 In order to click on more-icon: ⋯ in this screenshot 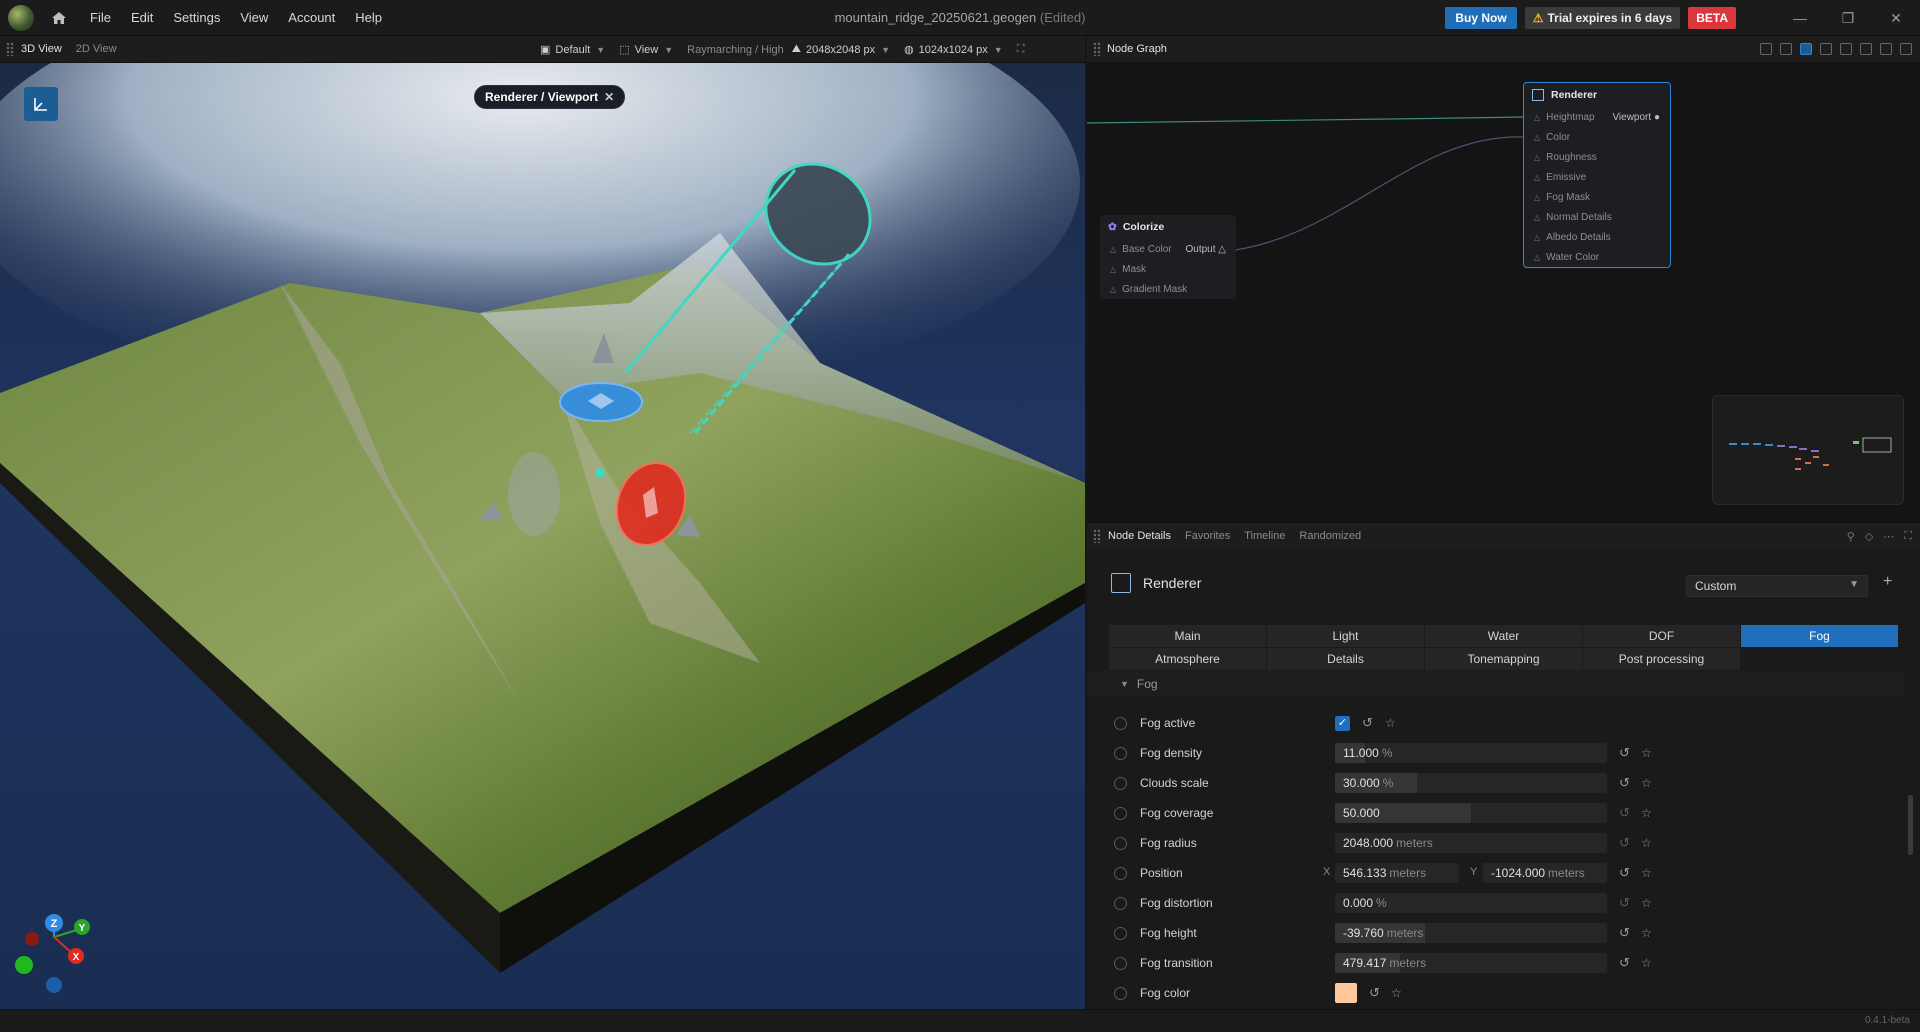, I will do `click(1888, 536)`.